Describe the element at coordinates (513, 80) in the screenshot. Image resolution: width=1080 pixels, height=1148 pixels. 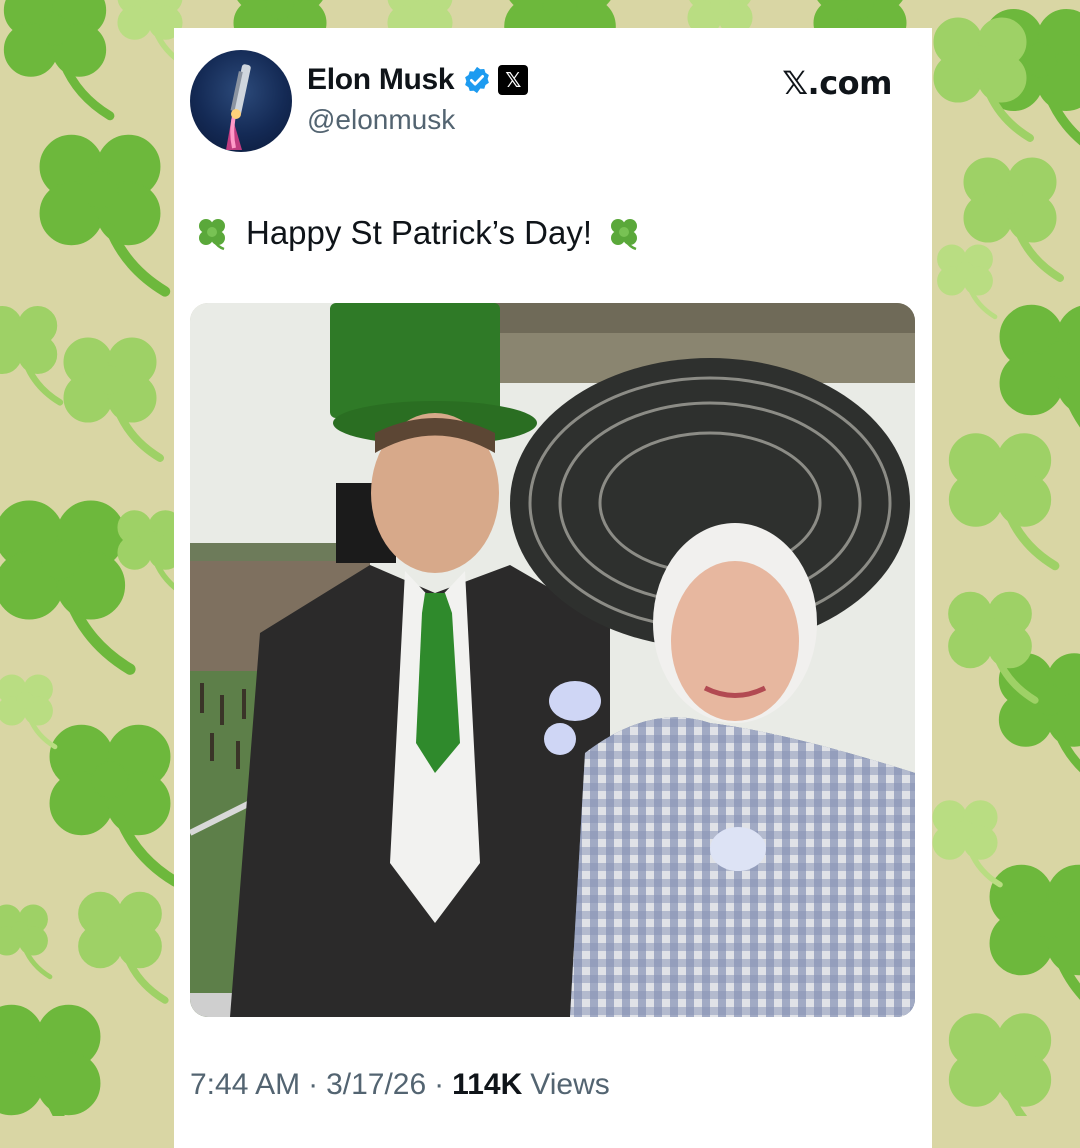
I see `x-logo-icon: 𝕏` at that location.